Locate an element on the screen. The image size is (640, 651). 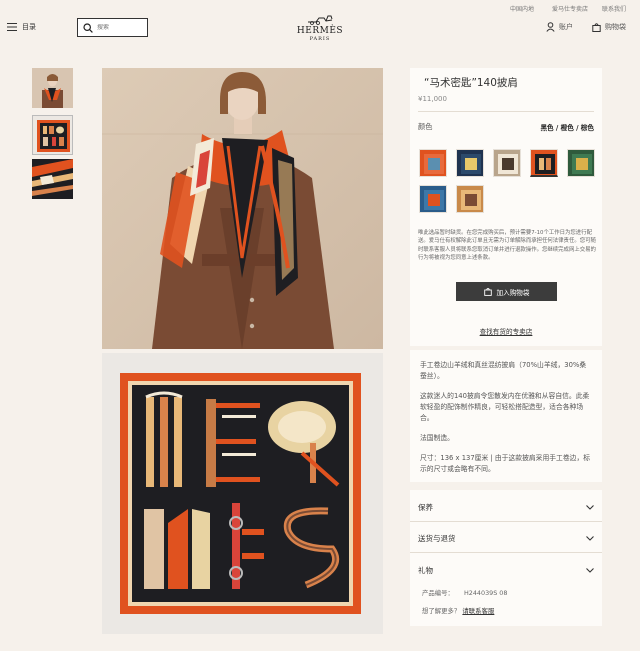
carriage-logo-icon is located at coordinates (320, 20).